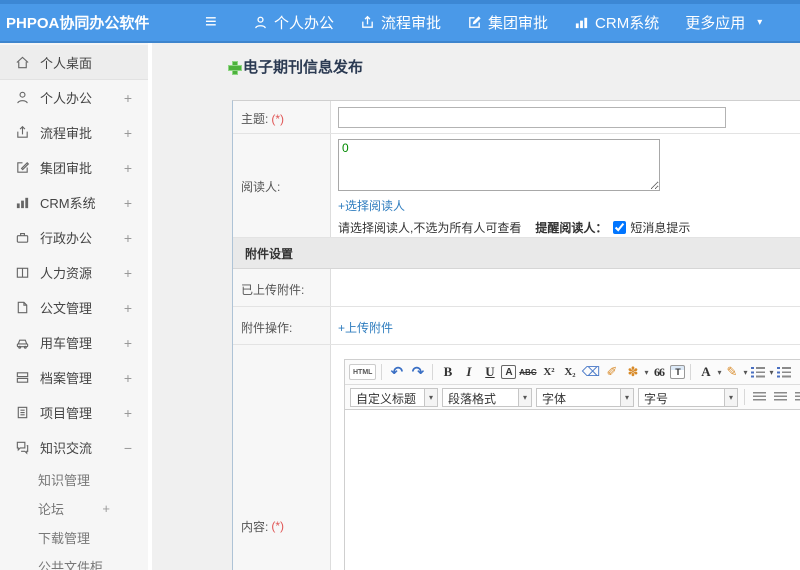 This screenshot has height=570, width=800. Describe the element at coordinates (22, 238) in the screenshot. I see `briefcase-icon` at that location.